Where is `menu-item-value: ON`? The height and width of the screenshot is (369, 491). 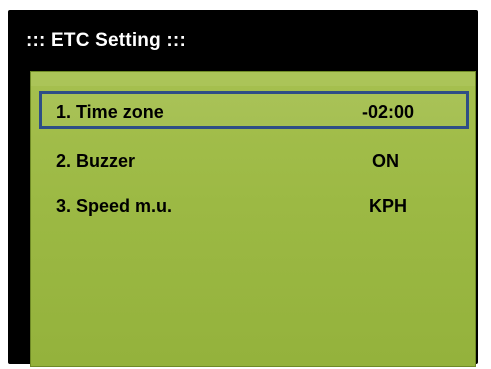
menu-item-value: ON is located at coordinates (385, 161).